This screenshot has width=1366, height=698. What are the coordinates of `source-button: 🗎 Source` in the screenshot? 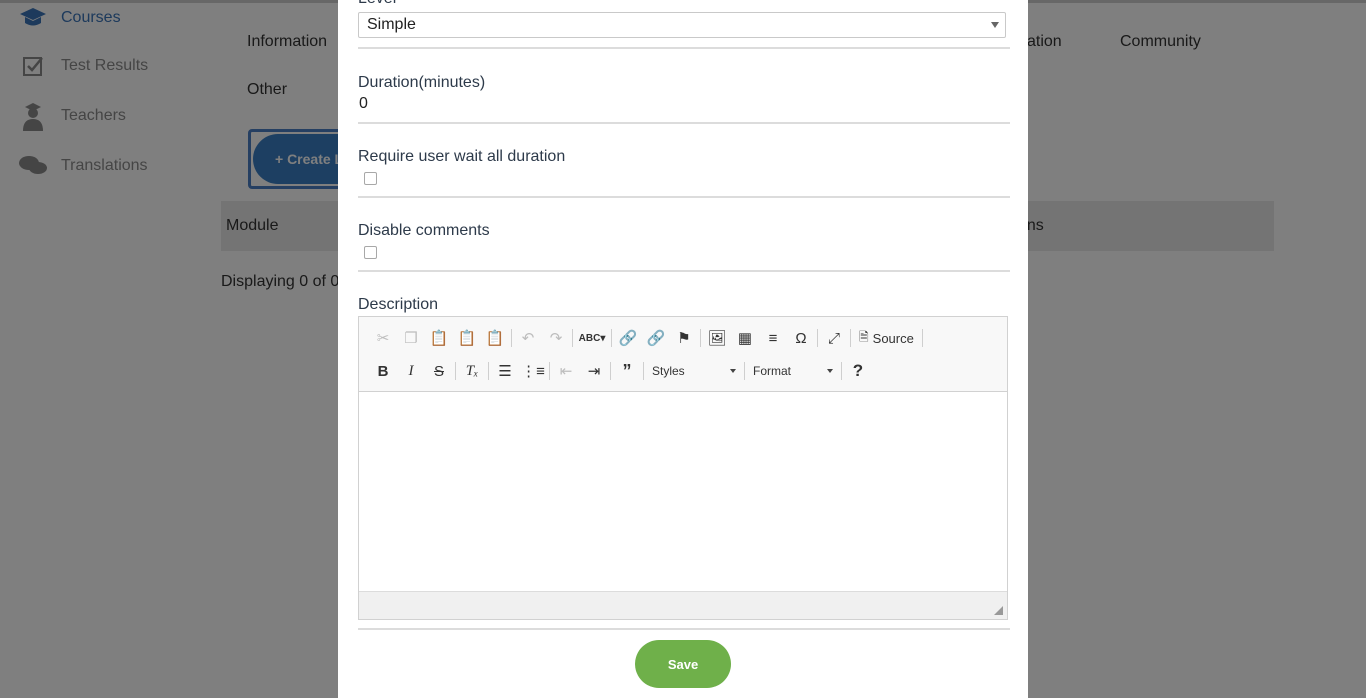 It's located at (886, 338).